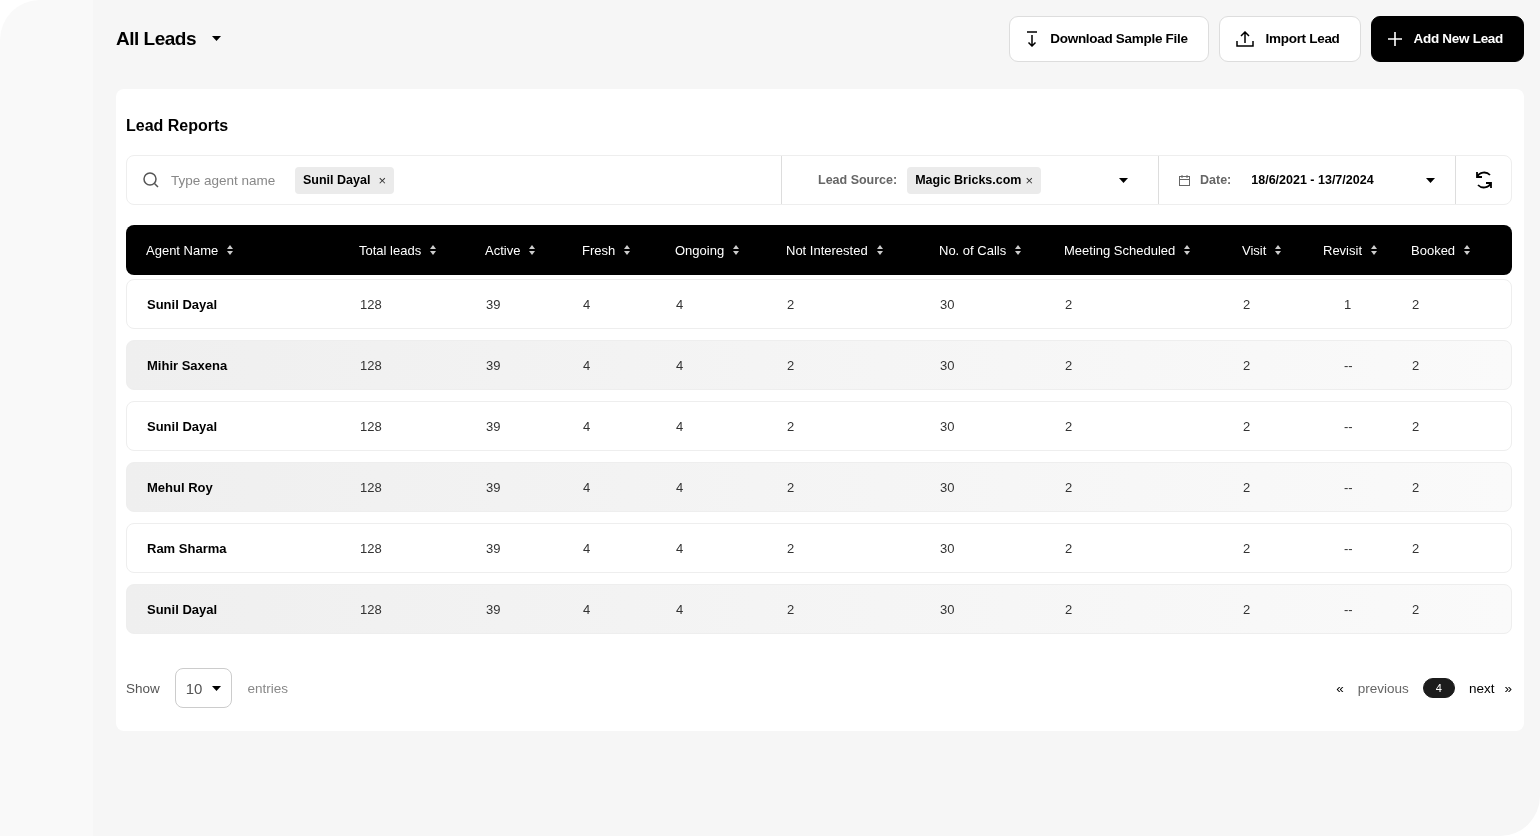 This screenshot has height=836, width=1540. What do you see at coordinates (1184, 180) in the screenshot?
I see `calendar-icon` at bounding box center [1184, 180].